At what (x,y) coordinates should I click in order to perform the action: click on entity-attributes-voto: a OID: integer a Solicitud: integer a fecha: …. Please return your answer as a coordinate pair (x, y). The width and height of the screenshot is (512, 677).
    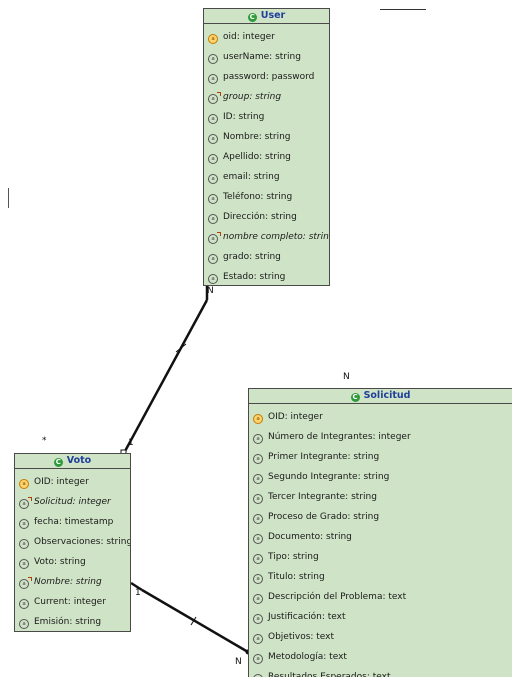
    Looking at the image, I should click on (72, 550).